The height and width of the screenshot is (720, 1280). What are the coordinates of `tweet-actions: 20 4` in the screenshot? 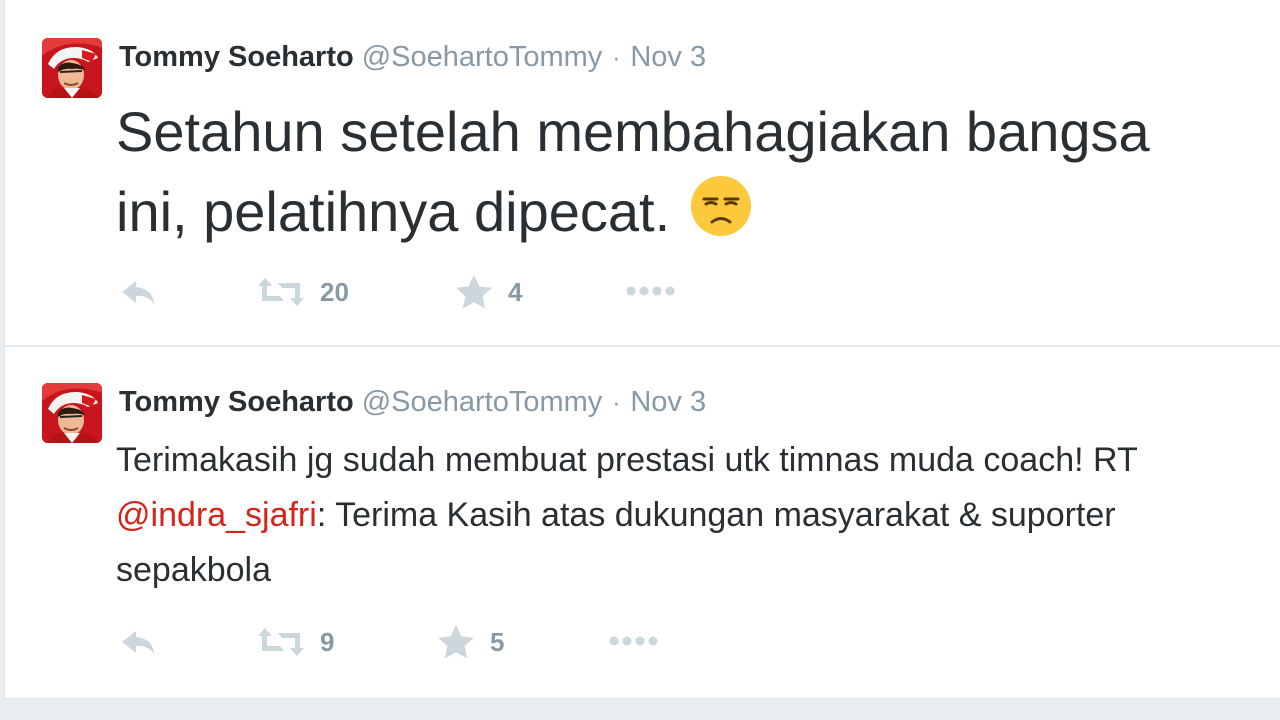 It's located at (642, 292).